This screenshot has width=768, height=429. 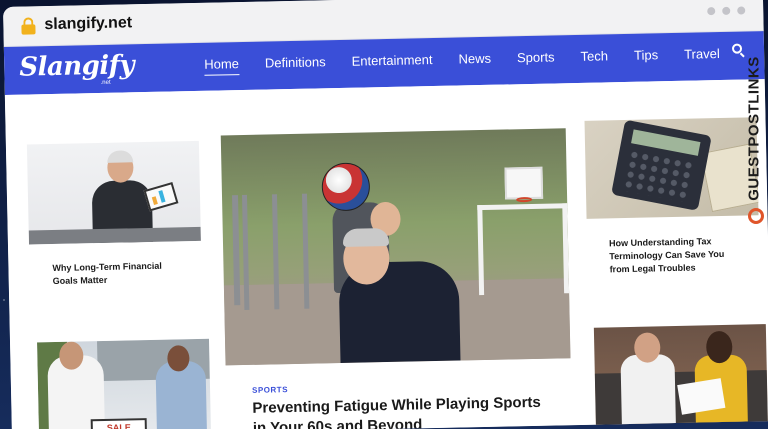 What do you see at coordinates (391, 62) in the screenshot?
I see `nav-item-entertainment: Entertainment` at bounding box center [391, 62].